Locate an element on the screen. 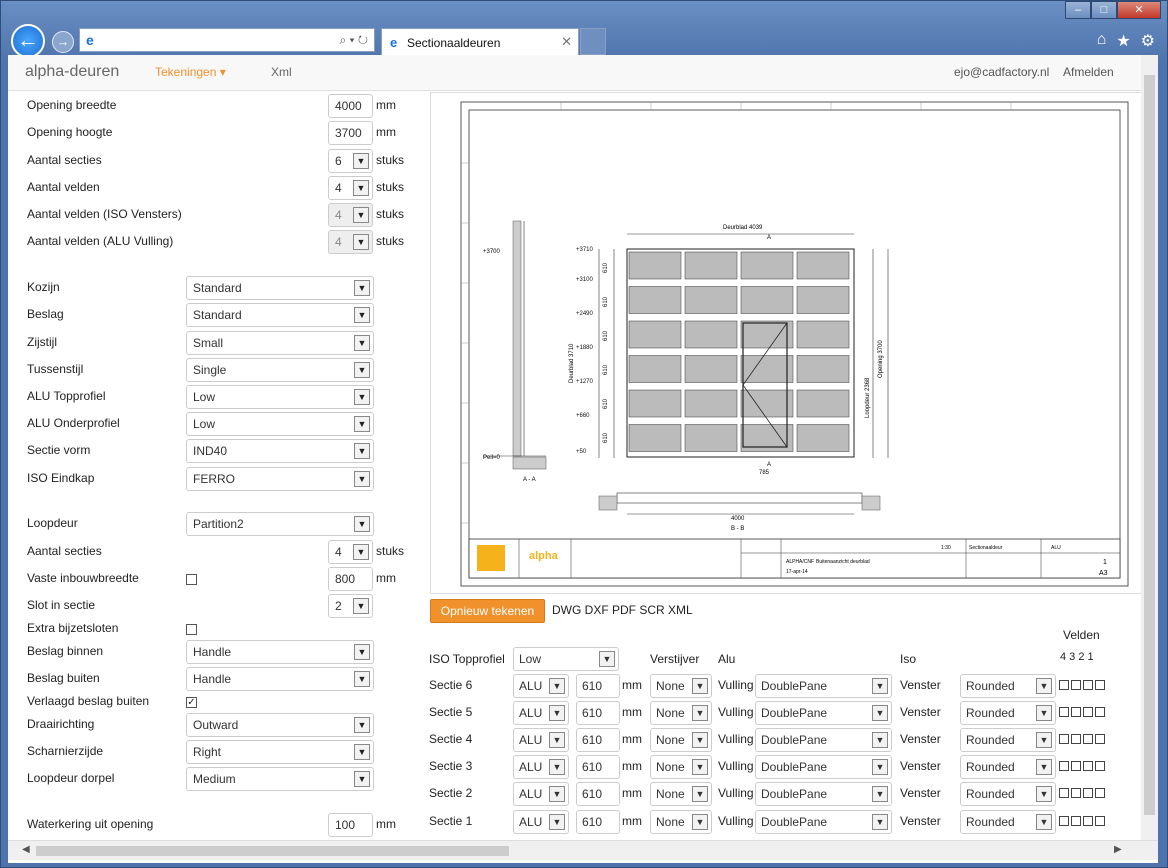 This screenshot has height=868, width=1168. form2-select-2: Small ▼ is located at coordinates (280, 343).